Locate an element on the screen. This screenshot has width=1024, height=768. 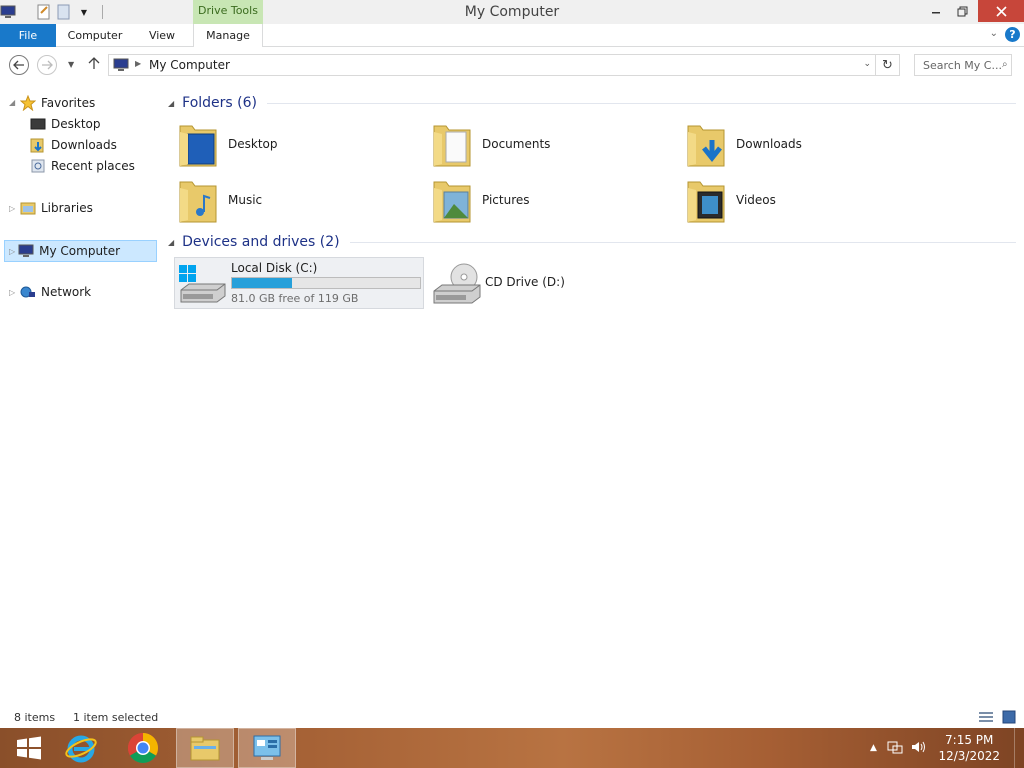
nav-my-computer: ▷ My Computer is located at coordinates (80, 251).